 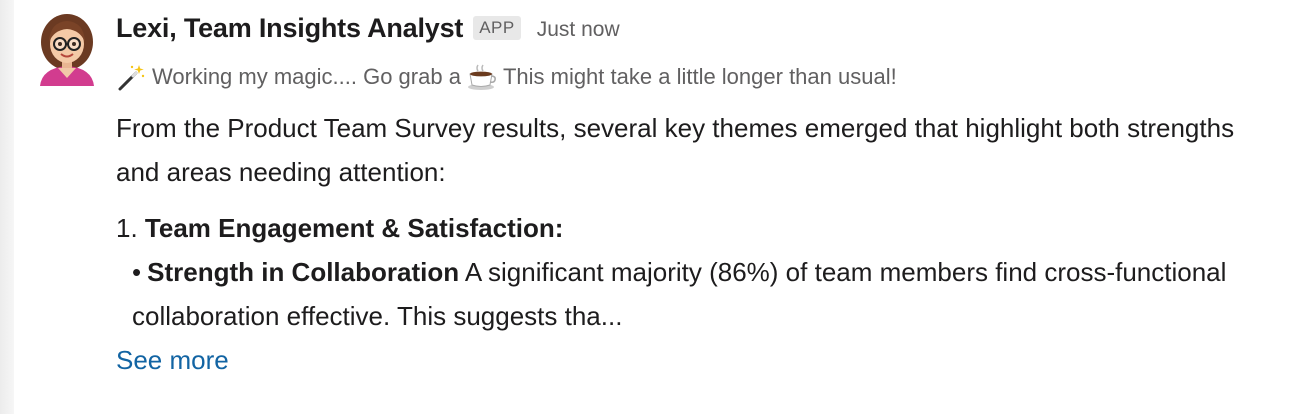 I want to click on sender-name: Lexi, Team Insights Analyst, so click(x=289, y=28).